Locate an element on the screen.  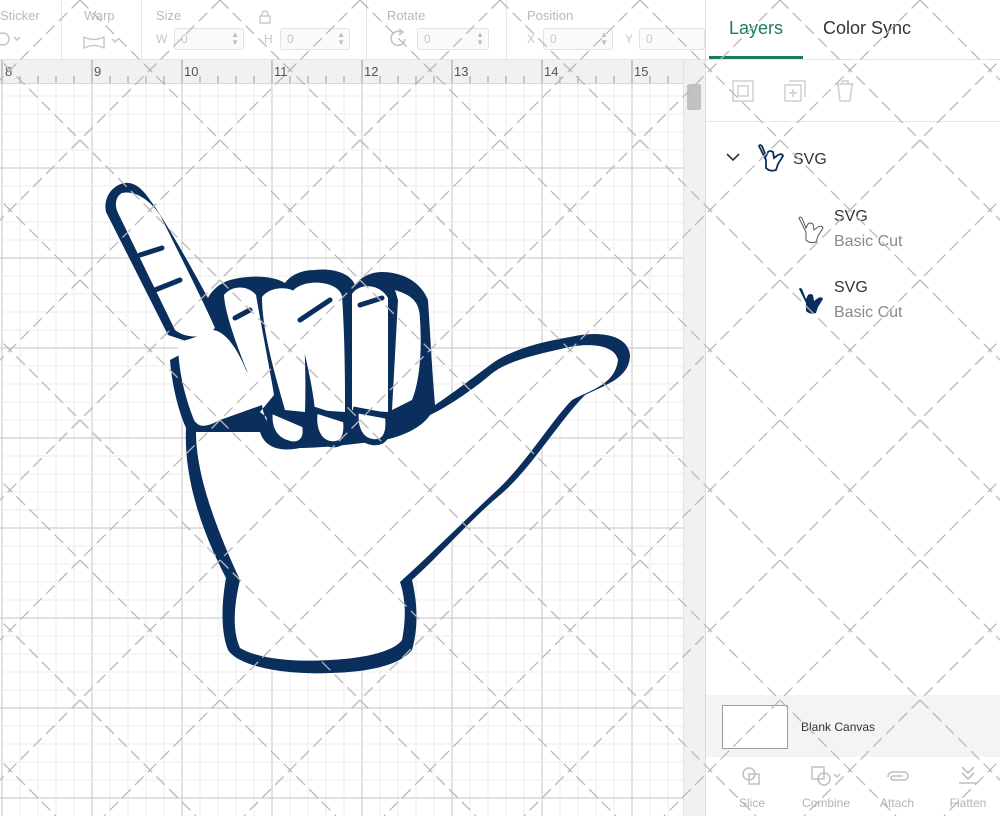
size-w-letter: W is located at coordinates (162, 39).